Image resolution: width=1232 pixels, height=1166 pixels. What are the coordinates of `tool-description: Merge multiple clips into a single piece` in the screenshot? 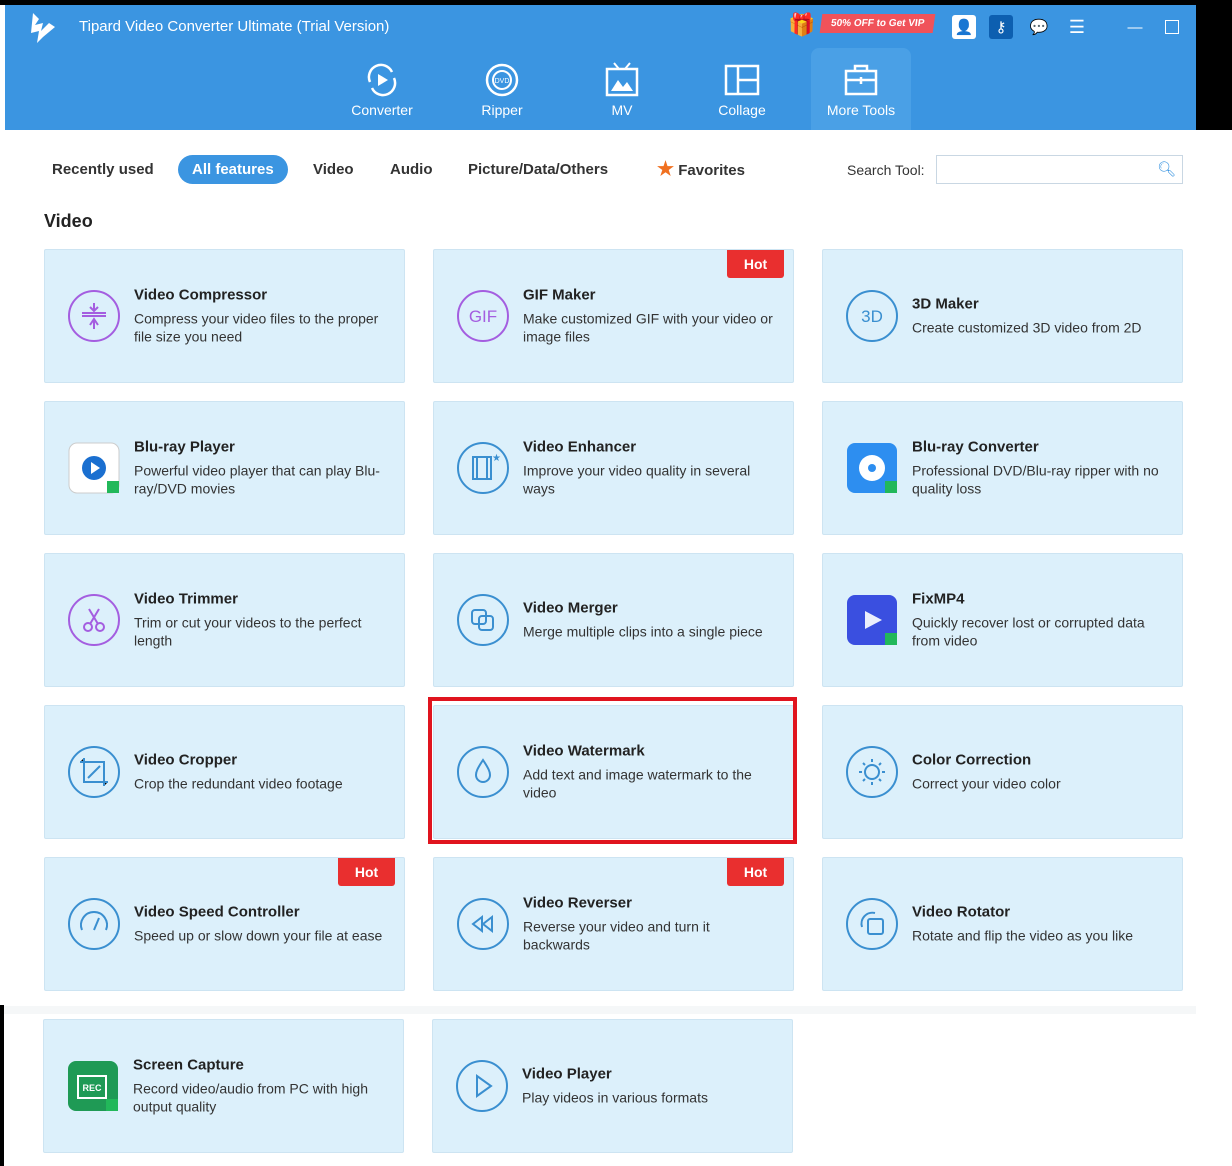 It's located at (643, 631).